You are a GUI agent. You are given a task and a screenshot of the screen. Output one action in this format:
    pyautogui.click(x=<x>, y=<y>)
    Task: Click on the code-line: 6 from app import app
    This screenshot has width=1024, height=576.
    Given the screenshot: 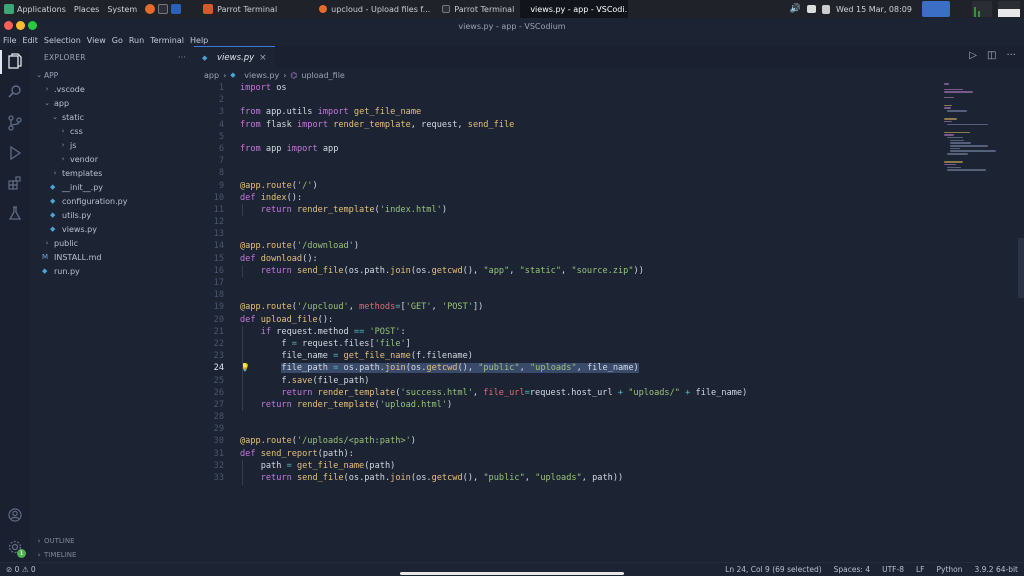 What is the action you would take?
    pyautogui.click(x=564, y=149)
    